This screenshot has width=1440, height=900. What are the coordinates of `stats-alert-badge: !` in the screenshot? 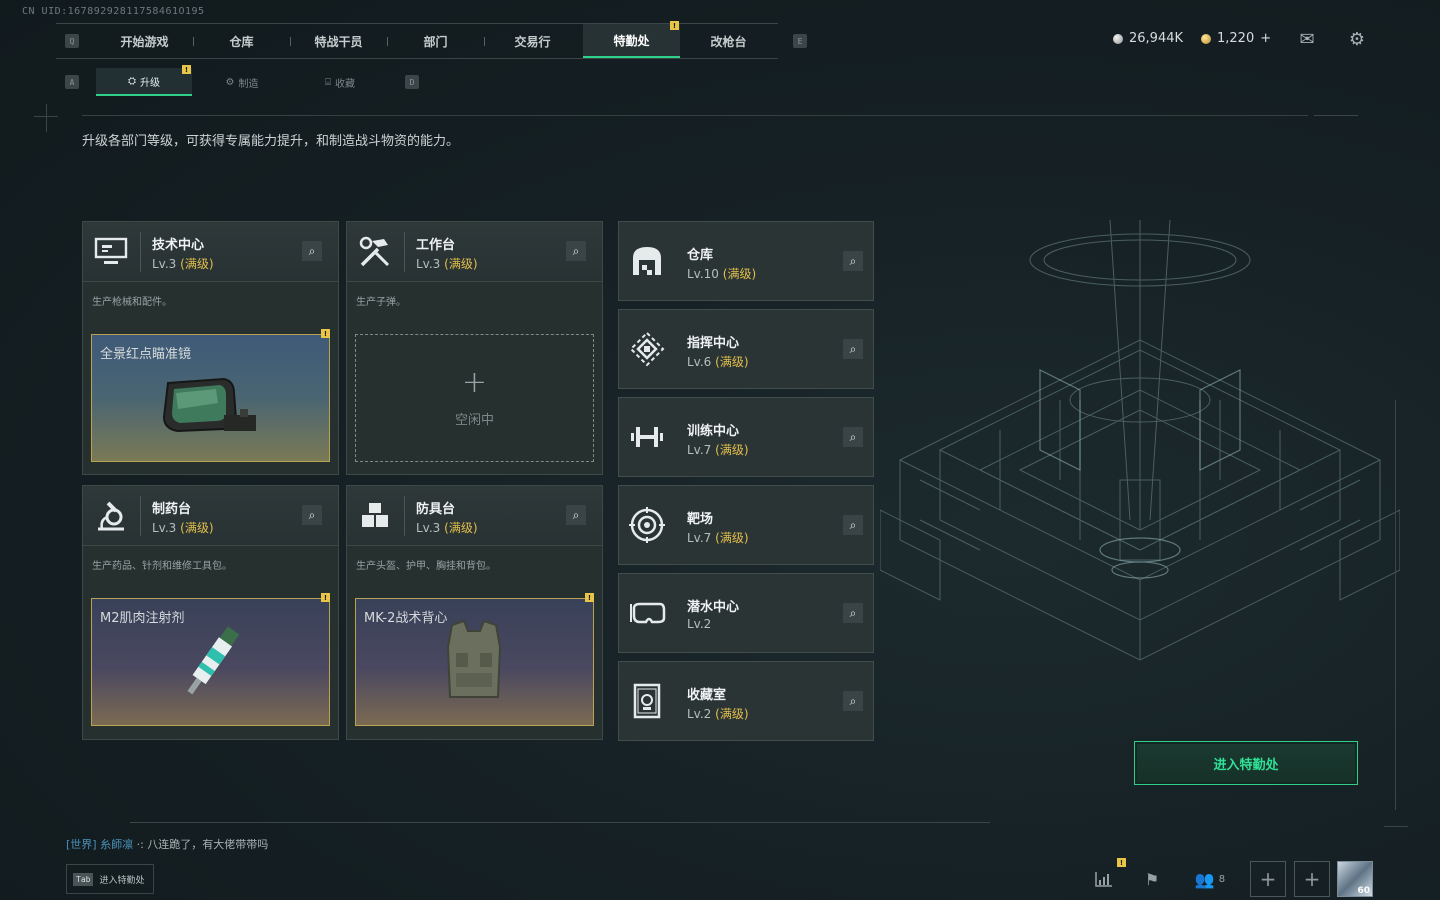 It's located at (1121, 862).